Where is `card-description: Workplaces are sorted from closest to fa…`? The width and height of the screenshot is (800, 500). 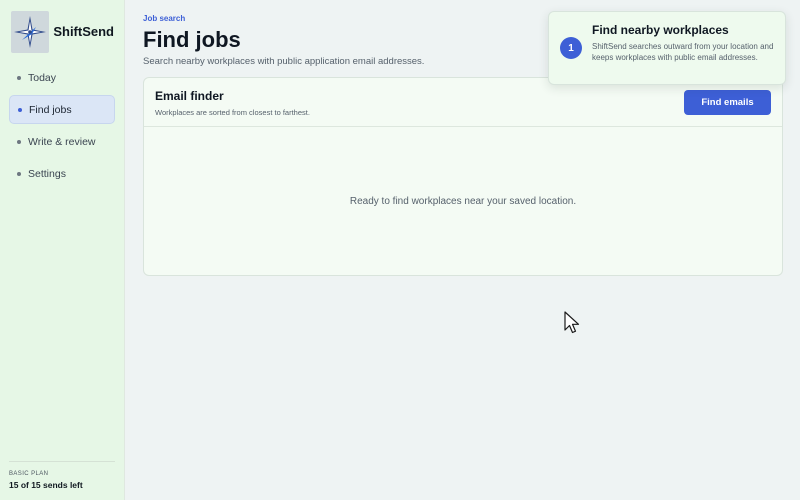 card-description: Workplaces are sorted from closest to fa… is located at coordinates (232, 112).